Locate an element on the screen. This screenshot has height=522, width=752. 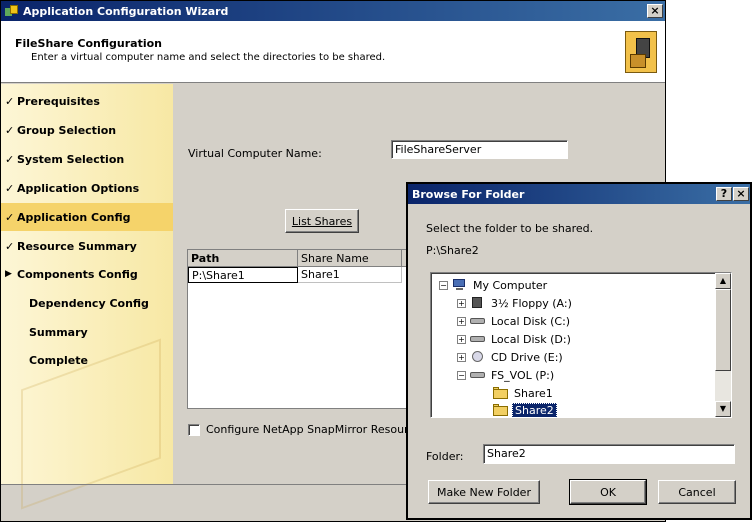
column-header-share-name: Share Name is located at coordinates (350, 258).